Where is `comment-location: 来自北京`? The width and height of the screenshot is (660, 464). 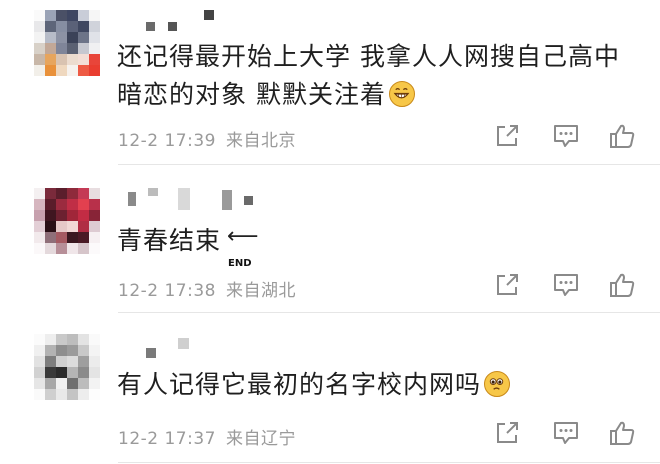
comment-location: 来自北京 is located at coordinates (260, 141).